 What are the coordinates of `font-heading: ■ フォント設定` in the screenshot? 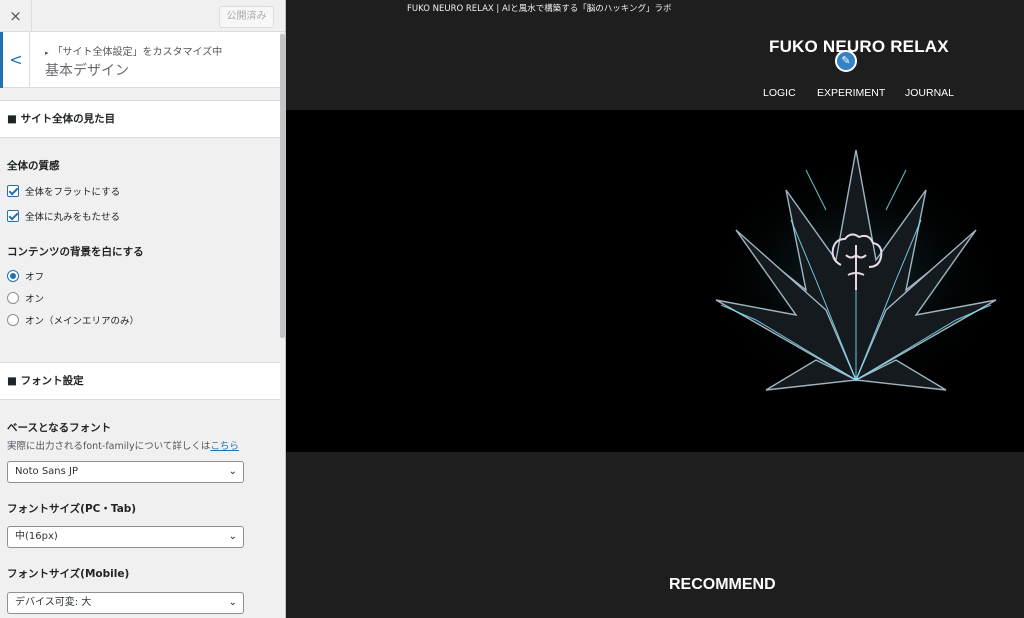 It's located at (140, 381).